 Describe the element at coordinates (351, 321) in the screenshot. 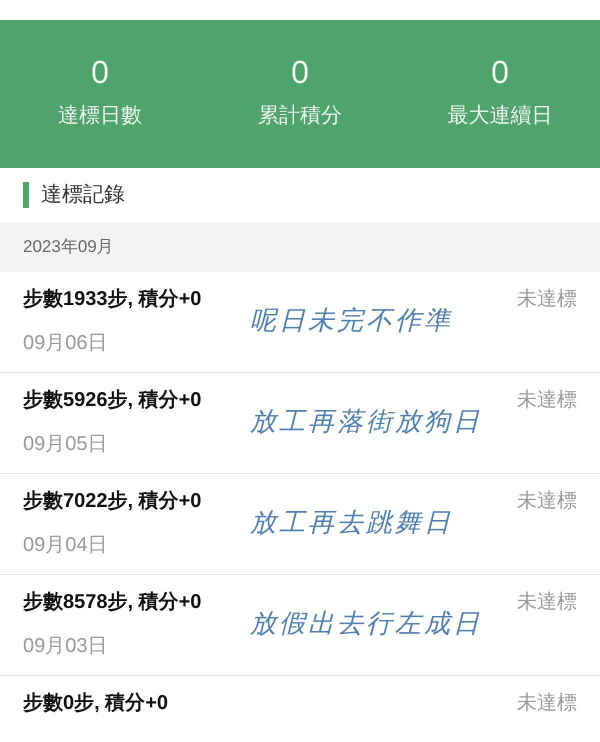

I see `handwritten-note: 呢日未完不作準` at that location.